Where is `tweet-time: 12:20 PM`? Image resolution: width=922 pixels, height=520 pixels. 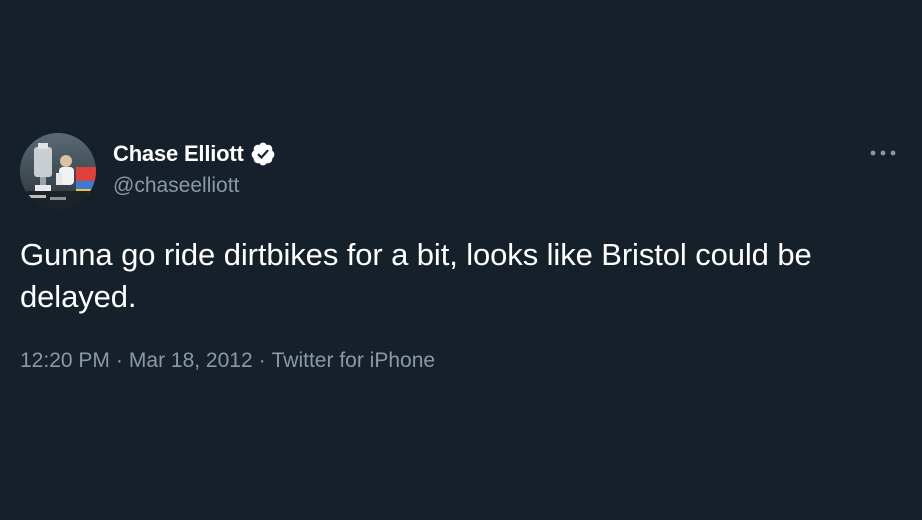
tweet-time: 12:20 PM is located at coordinates (65, 360).